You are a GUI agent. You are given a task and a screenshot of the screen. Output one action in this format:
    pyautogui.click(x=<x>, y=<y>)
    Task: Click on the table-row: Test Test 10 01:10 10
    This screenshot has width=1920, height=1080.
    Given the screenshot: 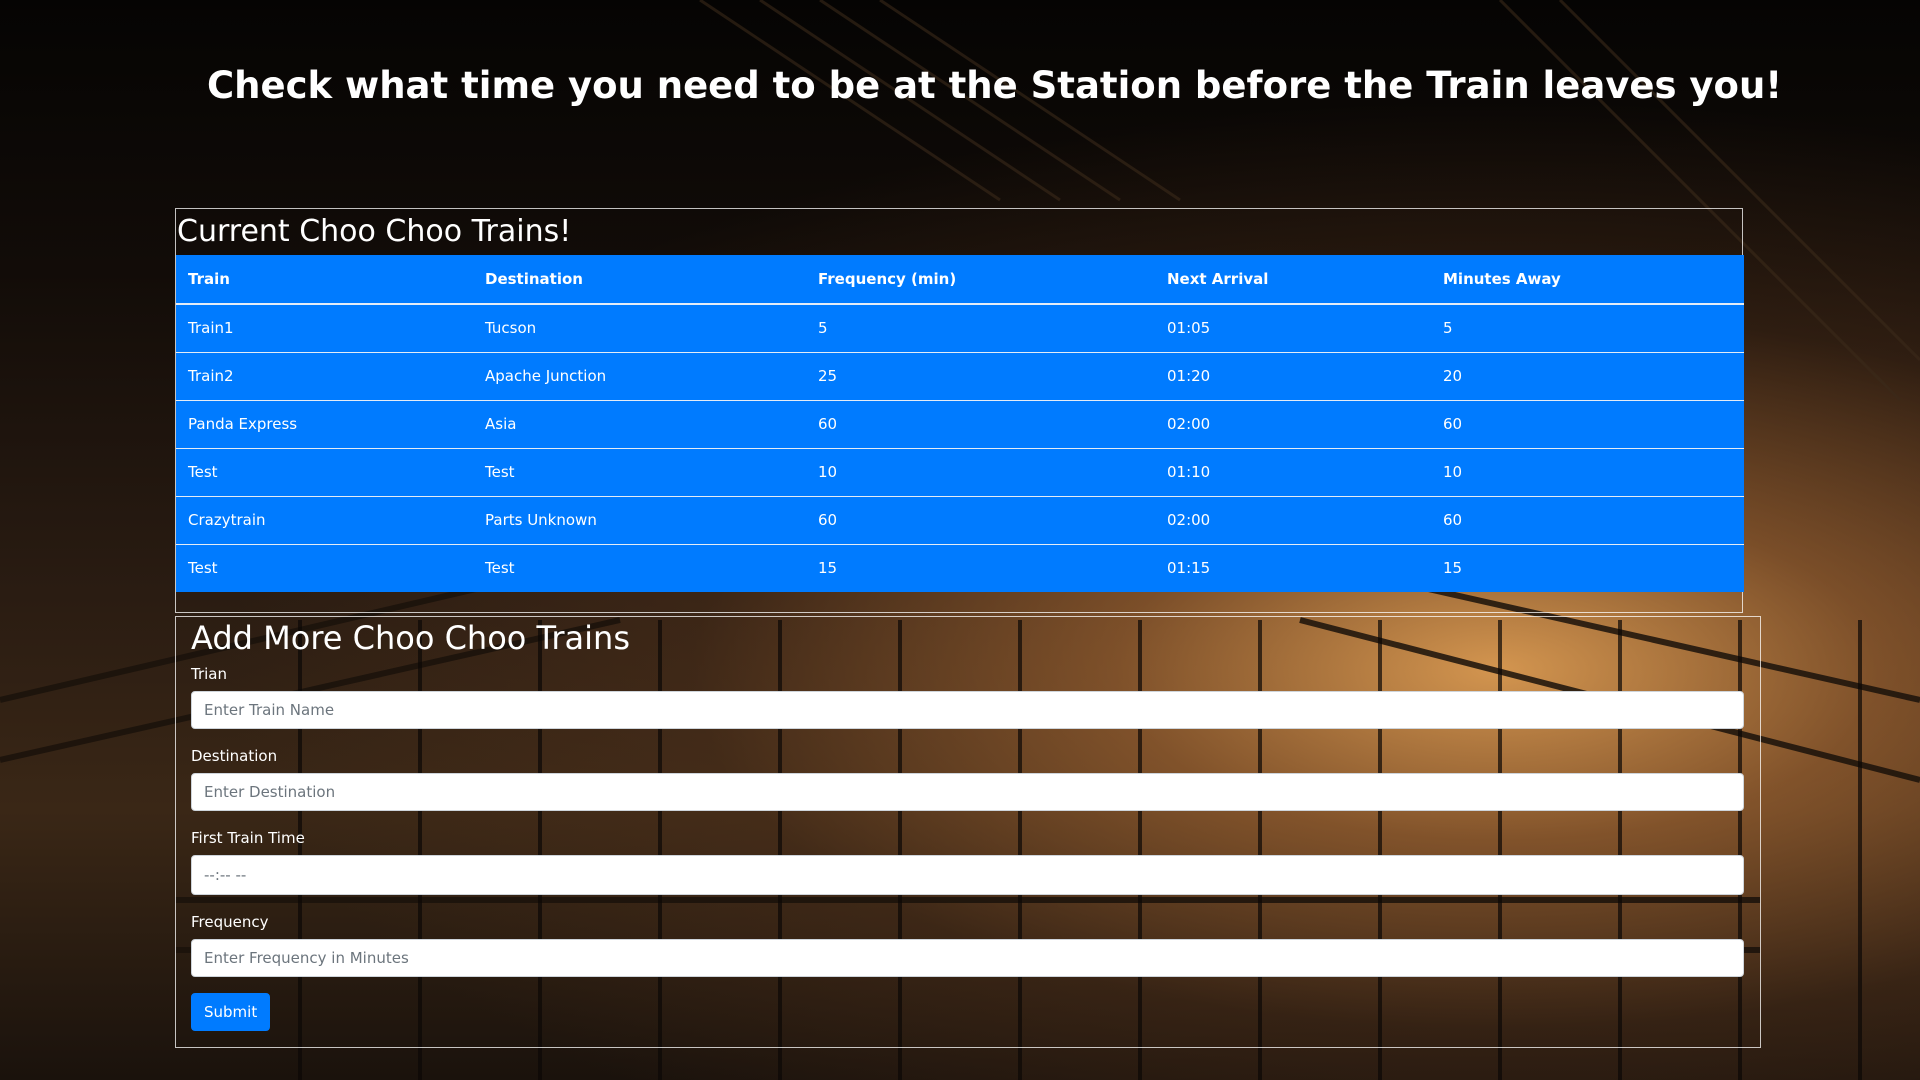 What is the action you would take?
    pyautogui.click(x=960, y=472)
    